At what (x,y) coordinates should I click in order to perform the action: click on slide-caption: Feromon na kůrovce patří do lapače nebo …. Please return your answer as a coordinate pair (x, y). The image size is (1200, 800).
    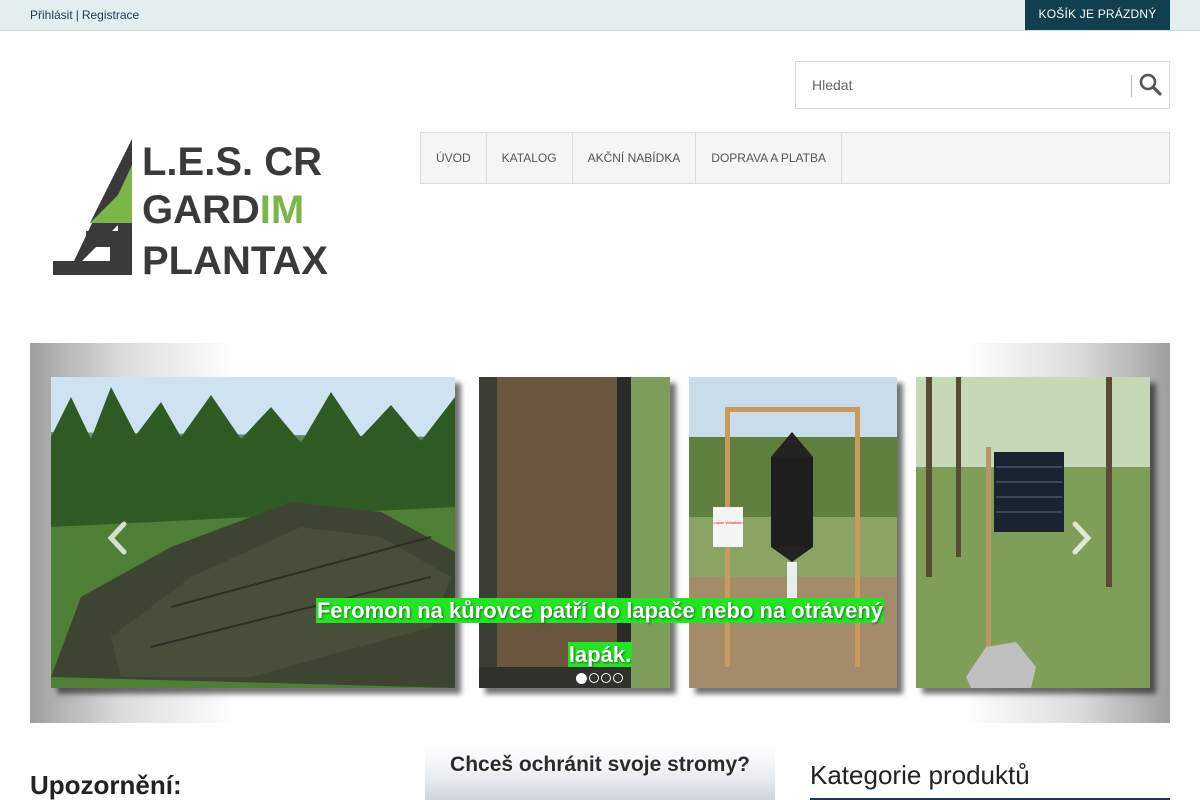
    Looking at the image, I should click on (600, 633).